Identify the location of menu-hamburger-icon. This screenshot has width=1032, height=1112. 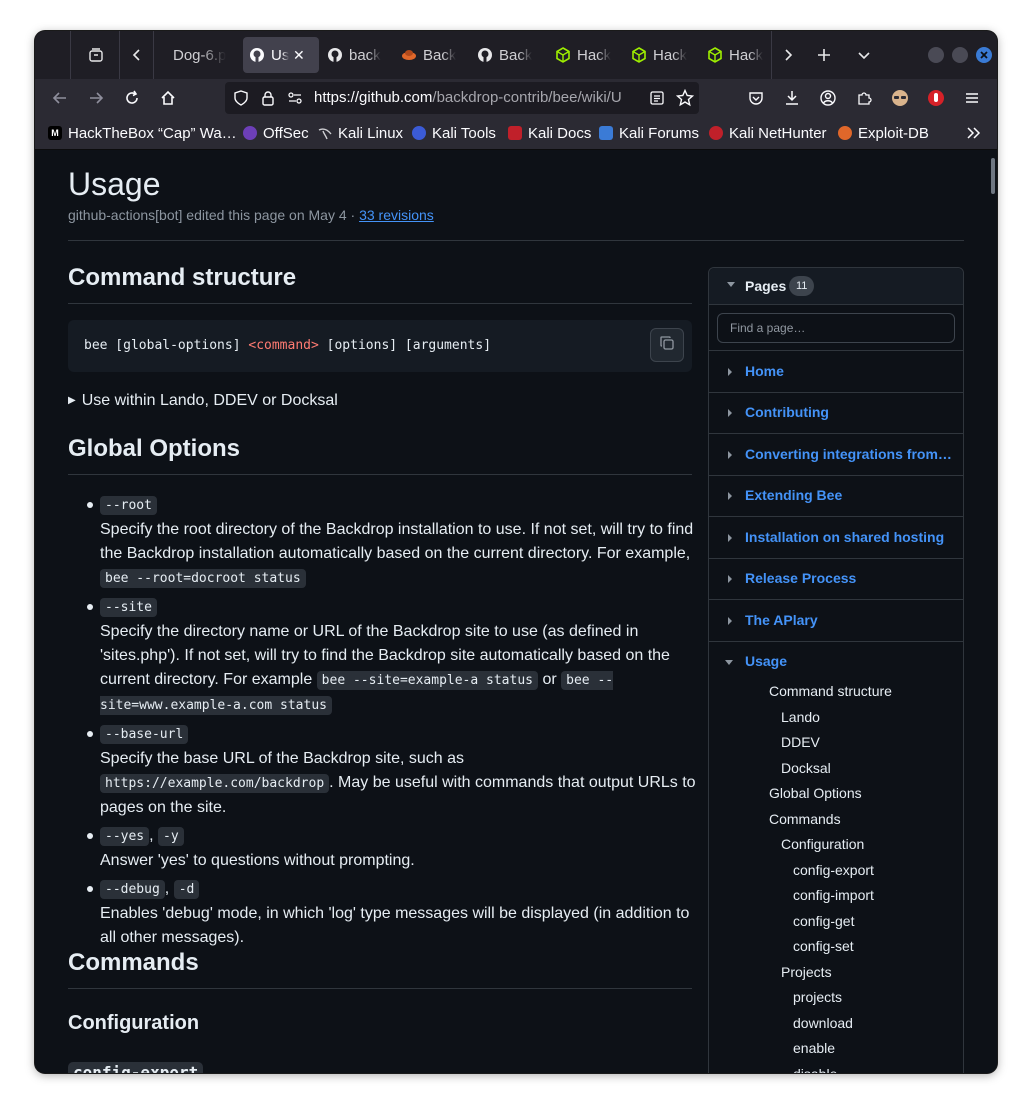
(972, 98).